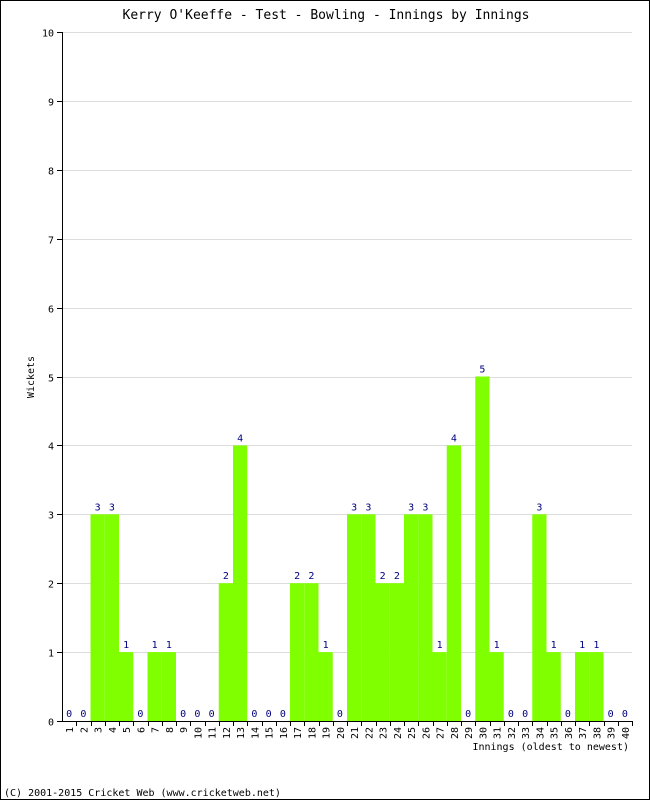 This screenshot has height=800, width=650. I want to click on x-tick-label: 12, so click(227, 733).